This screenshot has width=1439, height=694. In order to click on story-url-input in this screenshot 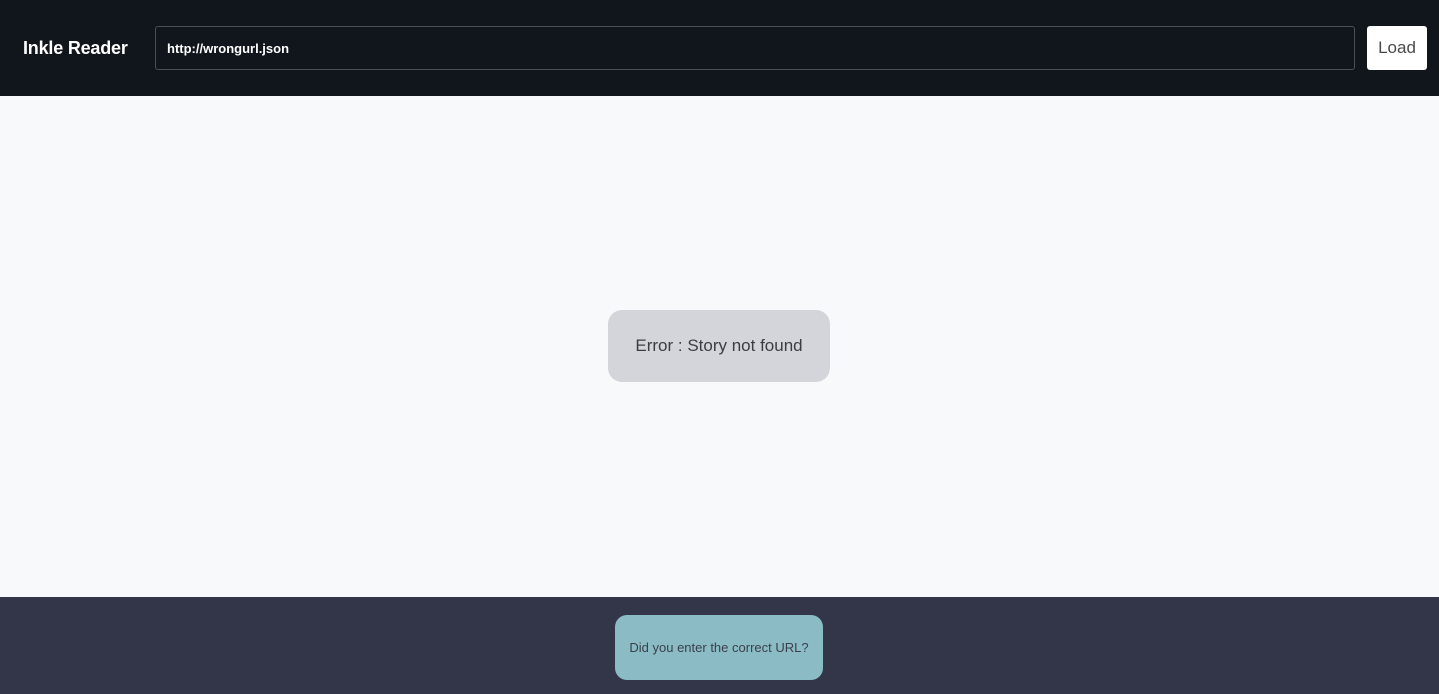, I will do `click(755, 48)`.